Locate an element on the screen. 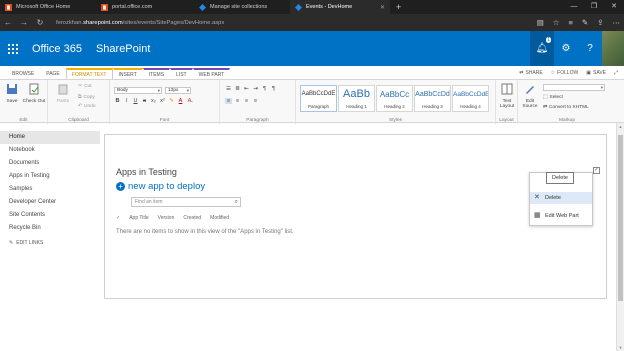  nav-item-notebook: Notebook is located at coordinates (50, 150).